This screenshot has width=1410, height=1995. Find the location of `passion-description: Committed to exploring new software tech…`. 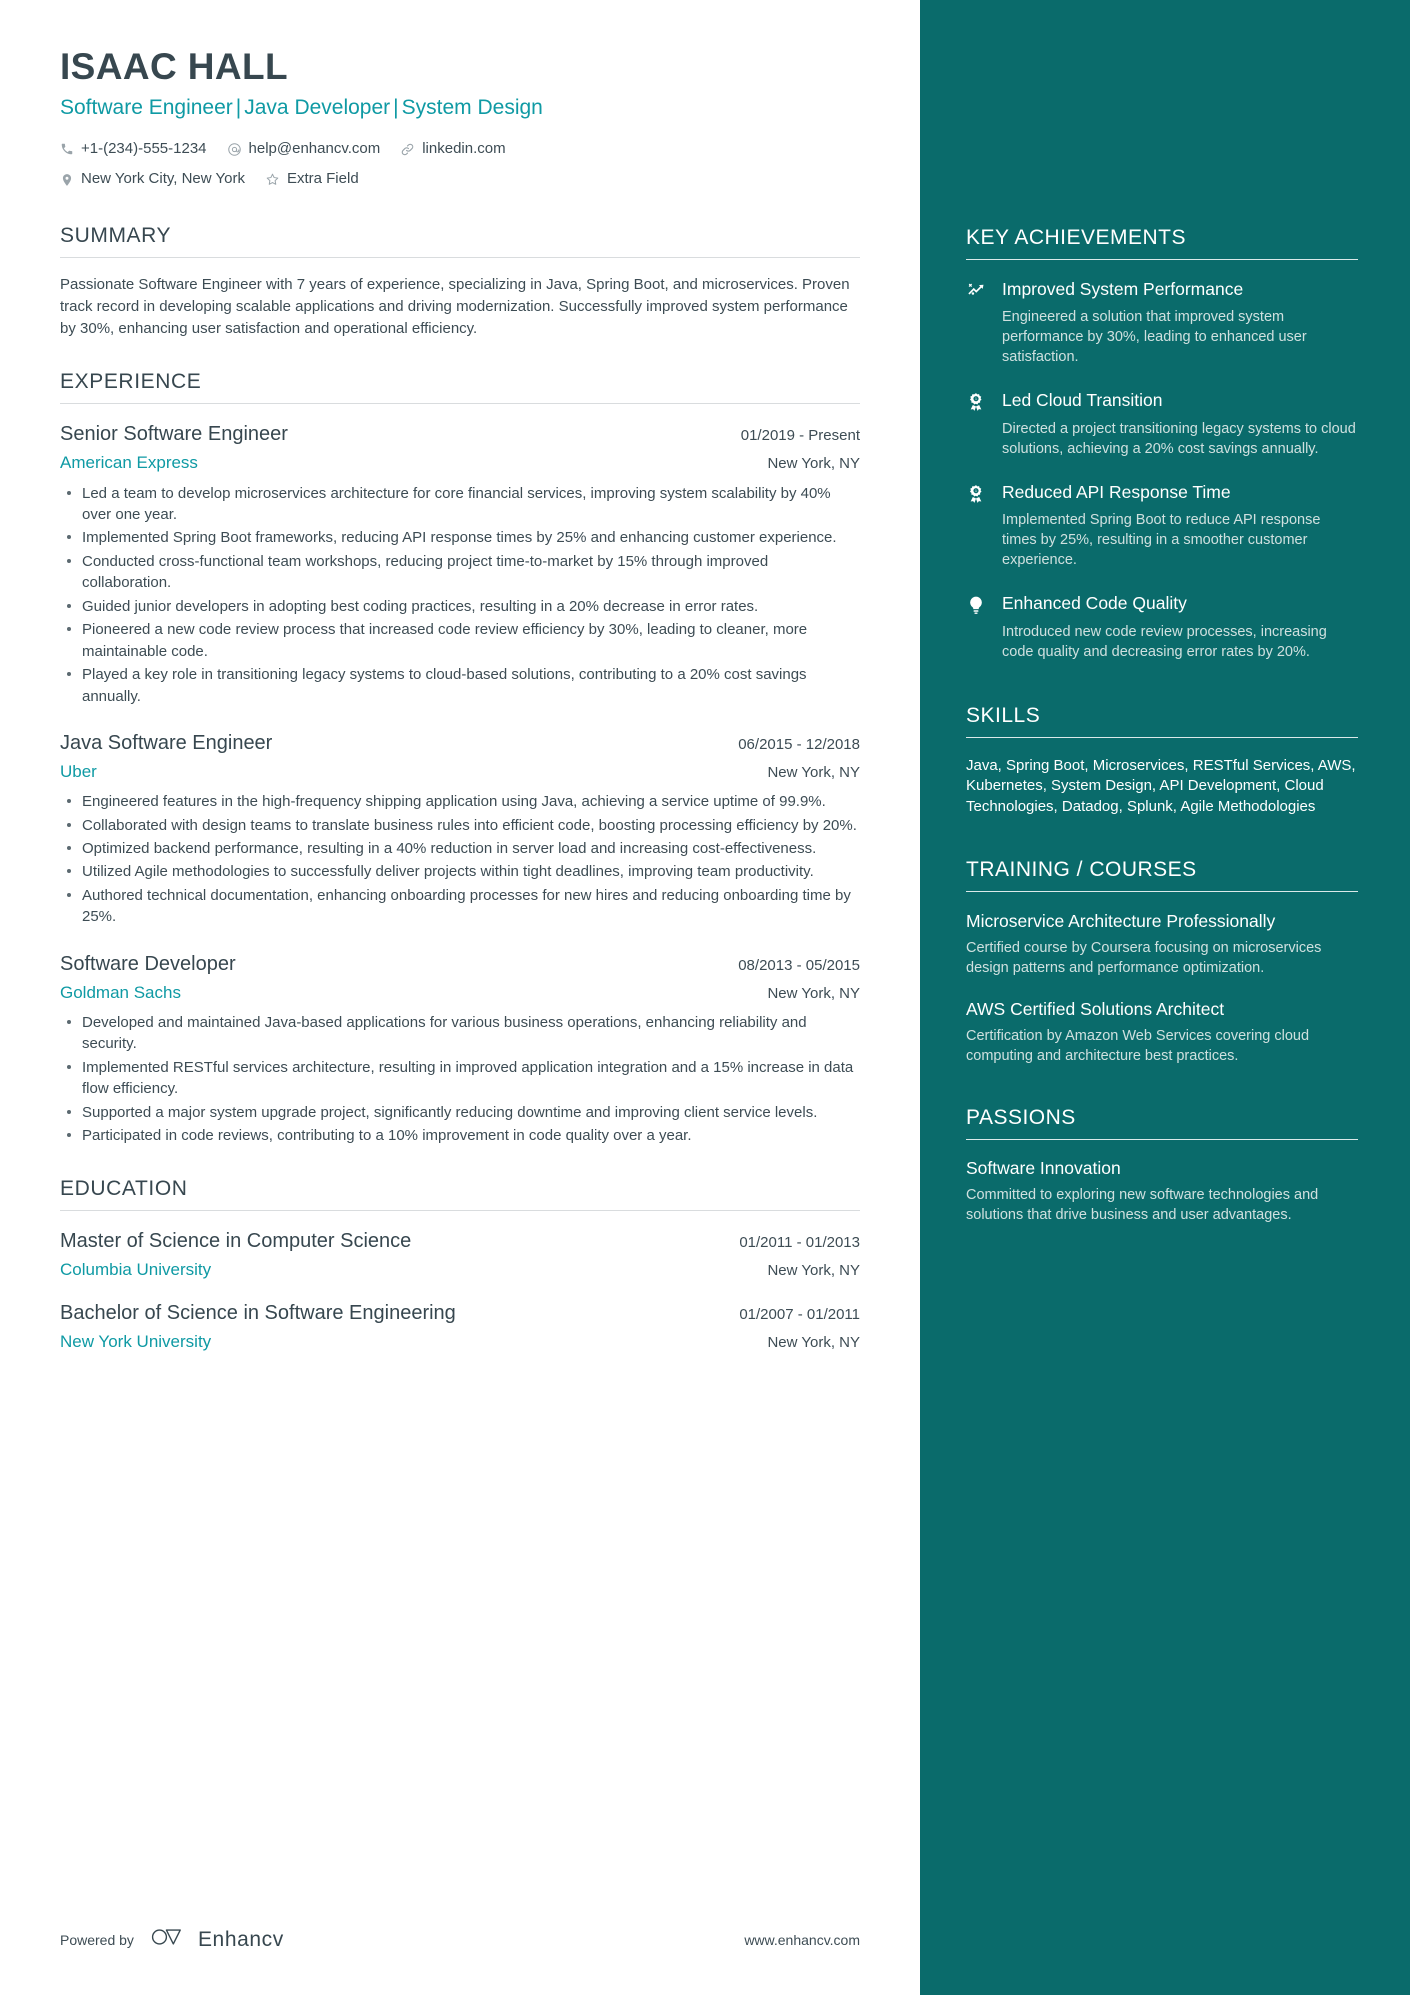

passion-description: Committed to exploring new software tech… is located at coordinates (1142, 1205).